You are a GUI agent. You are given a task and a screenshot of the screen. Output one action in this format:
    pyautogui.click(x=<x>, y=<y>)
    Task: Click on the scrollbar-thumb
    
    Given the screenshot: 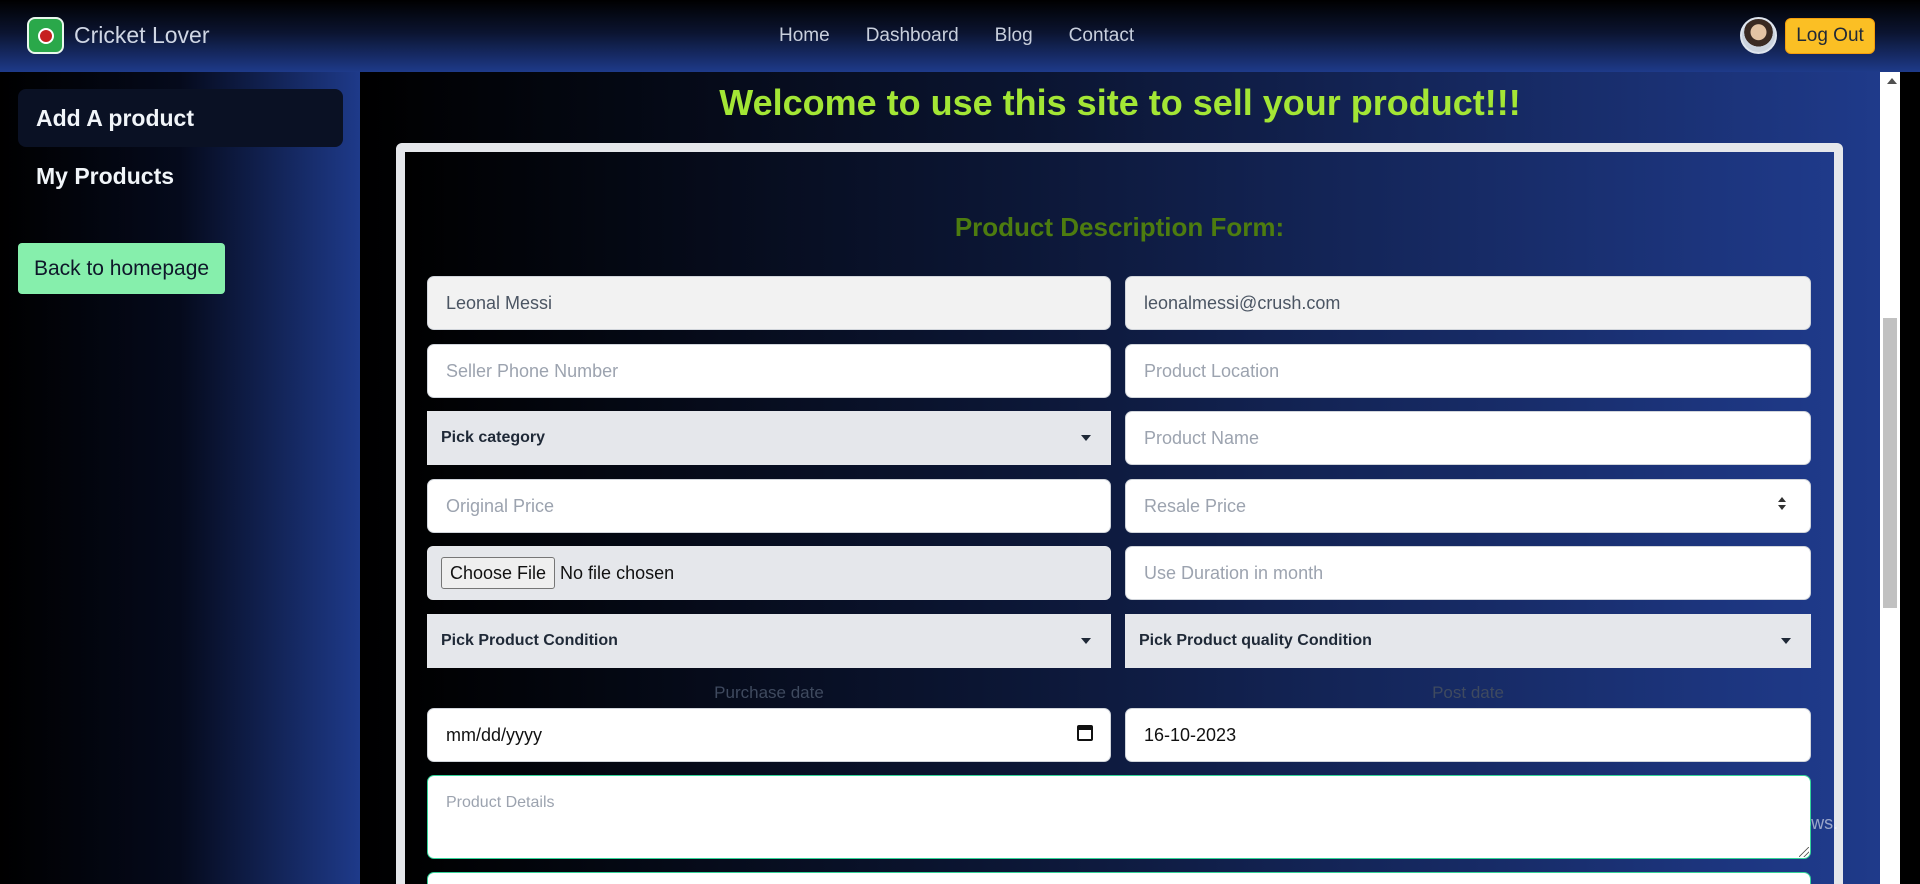 What is the action you would take?
    pyautogui.click(x=1890, y=463)
    